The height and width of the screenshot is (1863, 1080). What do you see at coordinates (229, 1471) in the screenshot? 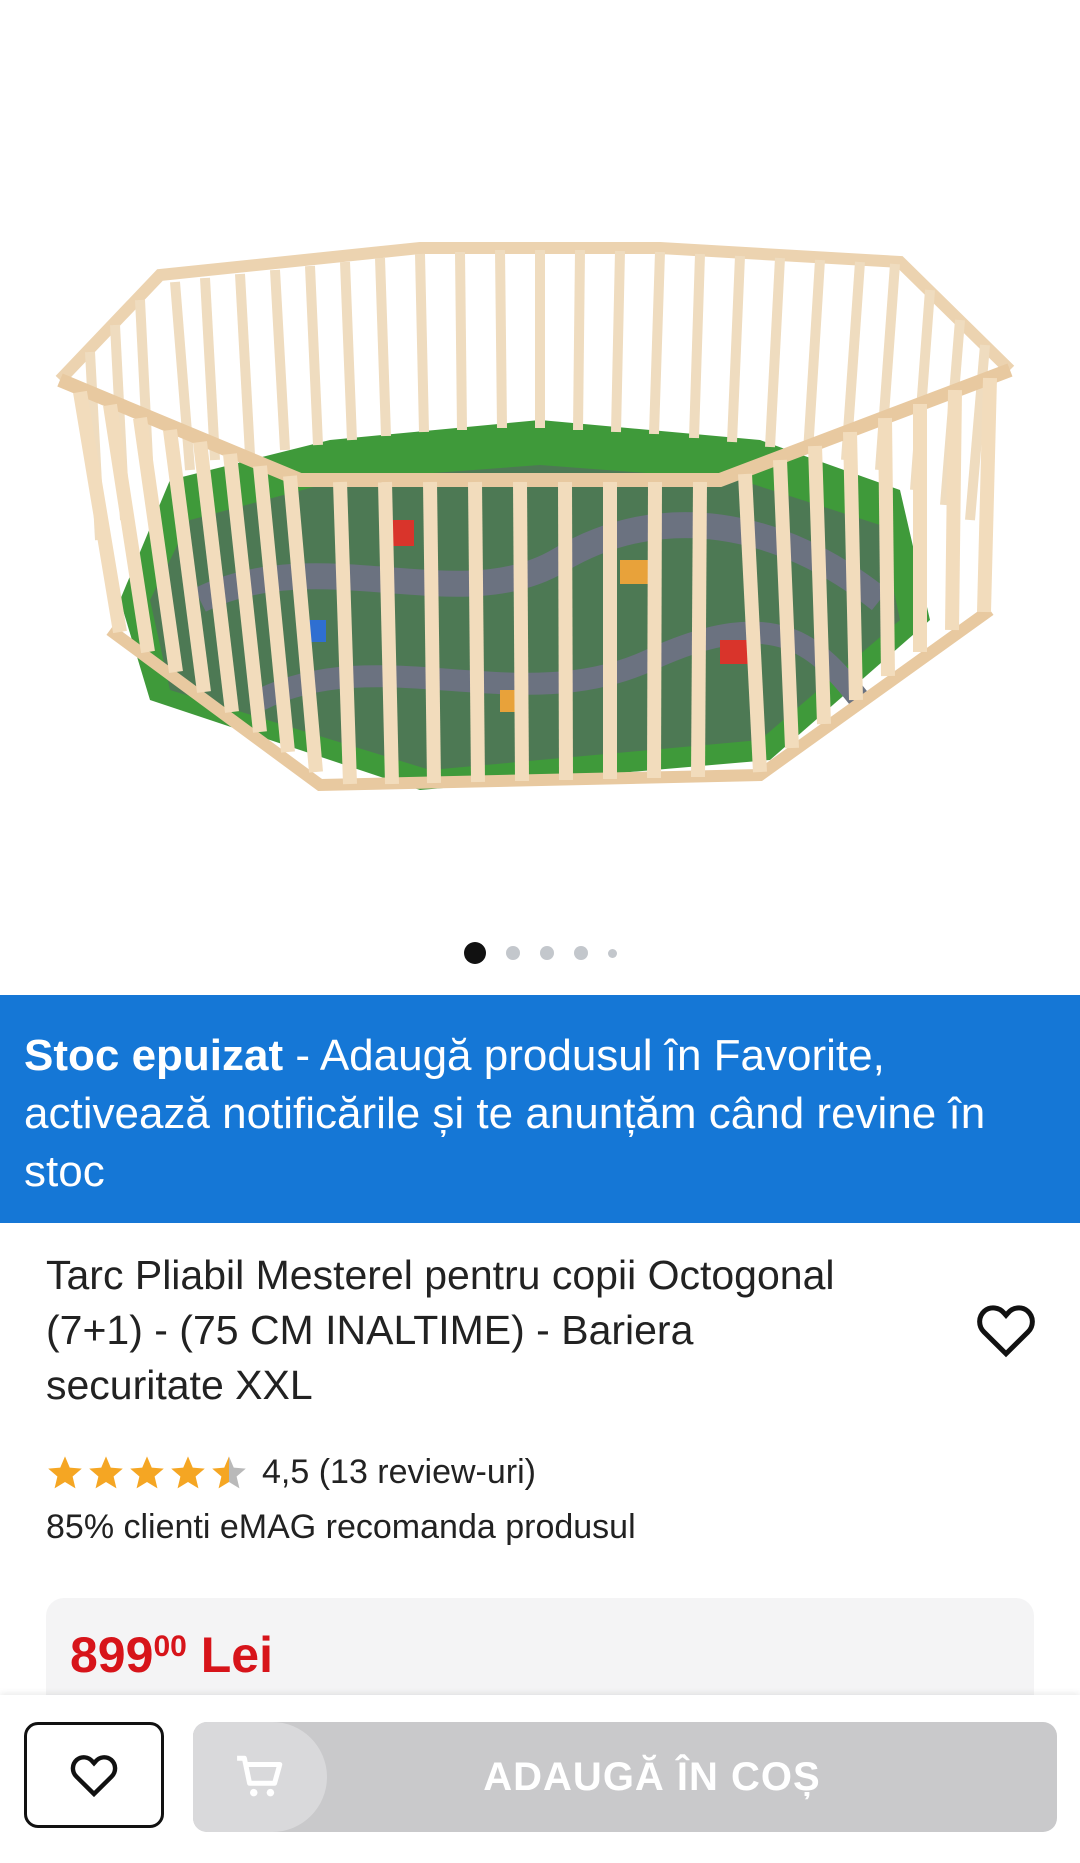
I see `star-half-icon` at bounding box center [229, 1471].